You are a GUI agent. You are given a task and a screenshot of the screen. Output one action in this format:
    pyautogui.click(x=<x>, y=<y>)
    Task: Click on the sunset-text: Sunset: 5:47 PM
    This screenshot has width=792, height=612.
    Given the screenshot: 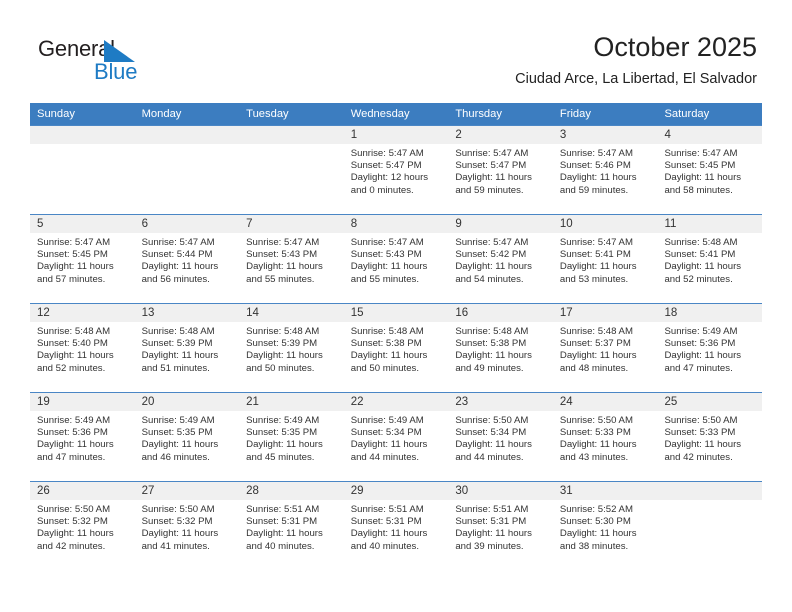 What is the action you would take?
    pyautogui.click(x=491, y=166)
    